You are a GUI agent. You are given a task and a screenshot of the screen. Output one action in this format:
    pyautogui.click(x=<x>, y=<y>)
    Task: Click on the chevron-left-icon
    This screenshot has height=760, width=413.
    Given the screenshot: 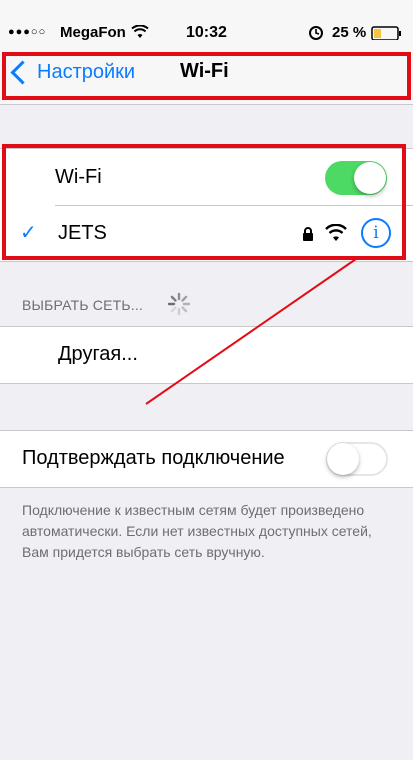 What is the action you would take?
    pyautogui.click(x=22, y=72)
    